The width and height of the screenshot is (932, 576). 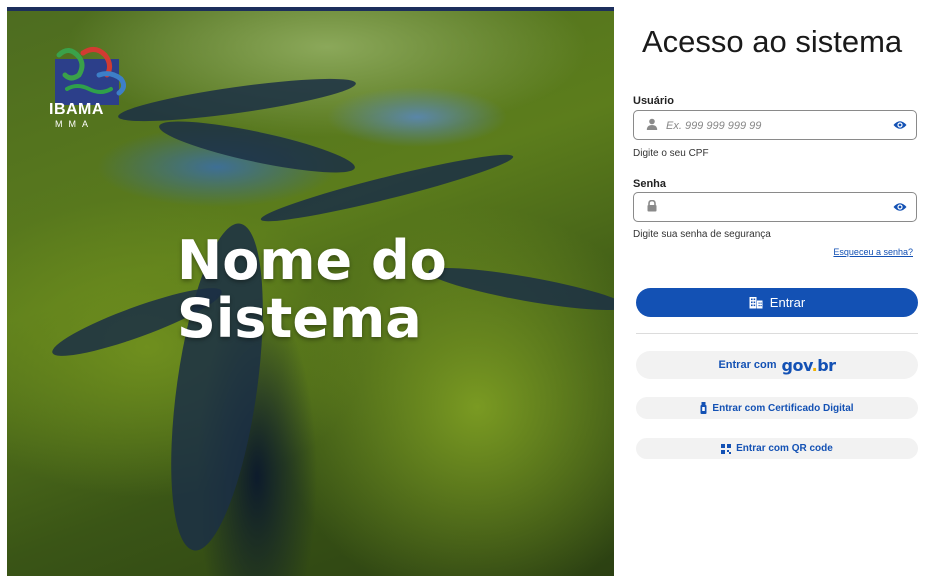 I want to click on logo-text: IBAMA, so click(x=76, y=109).